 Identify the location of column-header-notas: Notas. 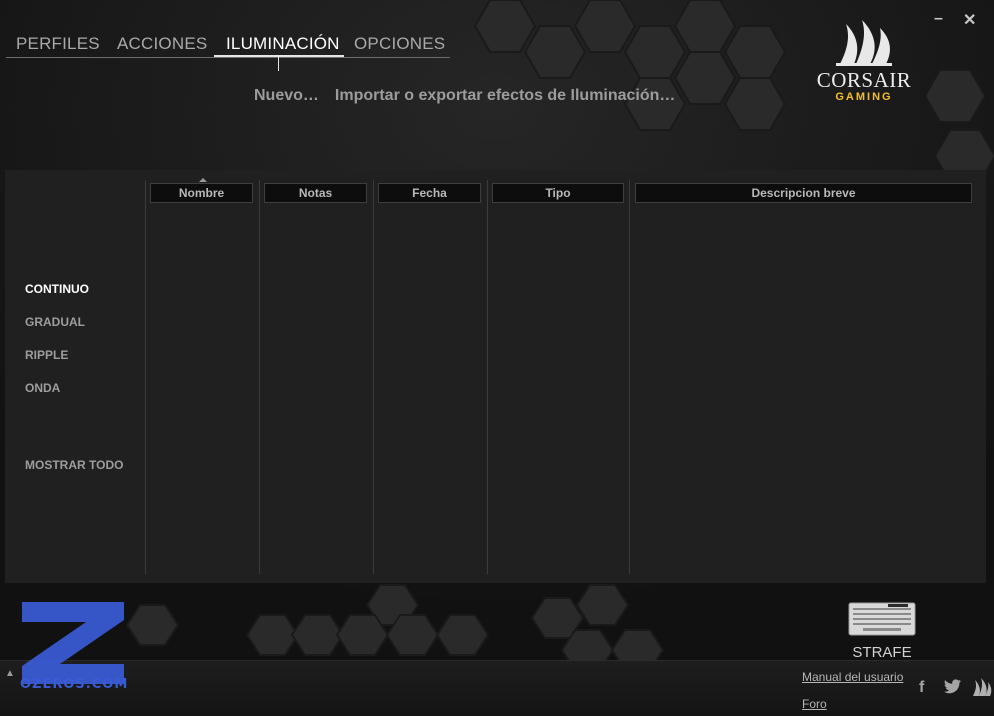
(315, 193).